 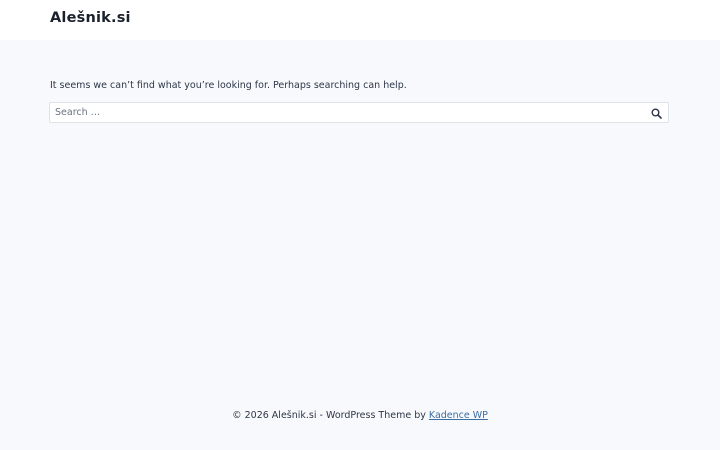 I want to click on search-input, so click(x=345, y=112).